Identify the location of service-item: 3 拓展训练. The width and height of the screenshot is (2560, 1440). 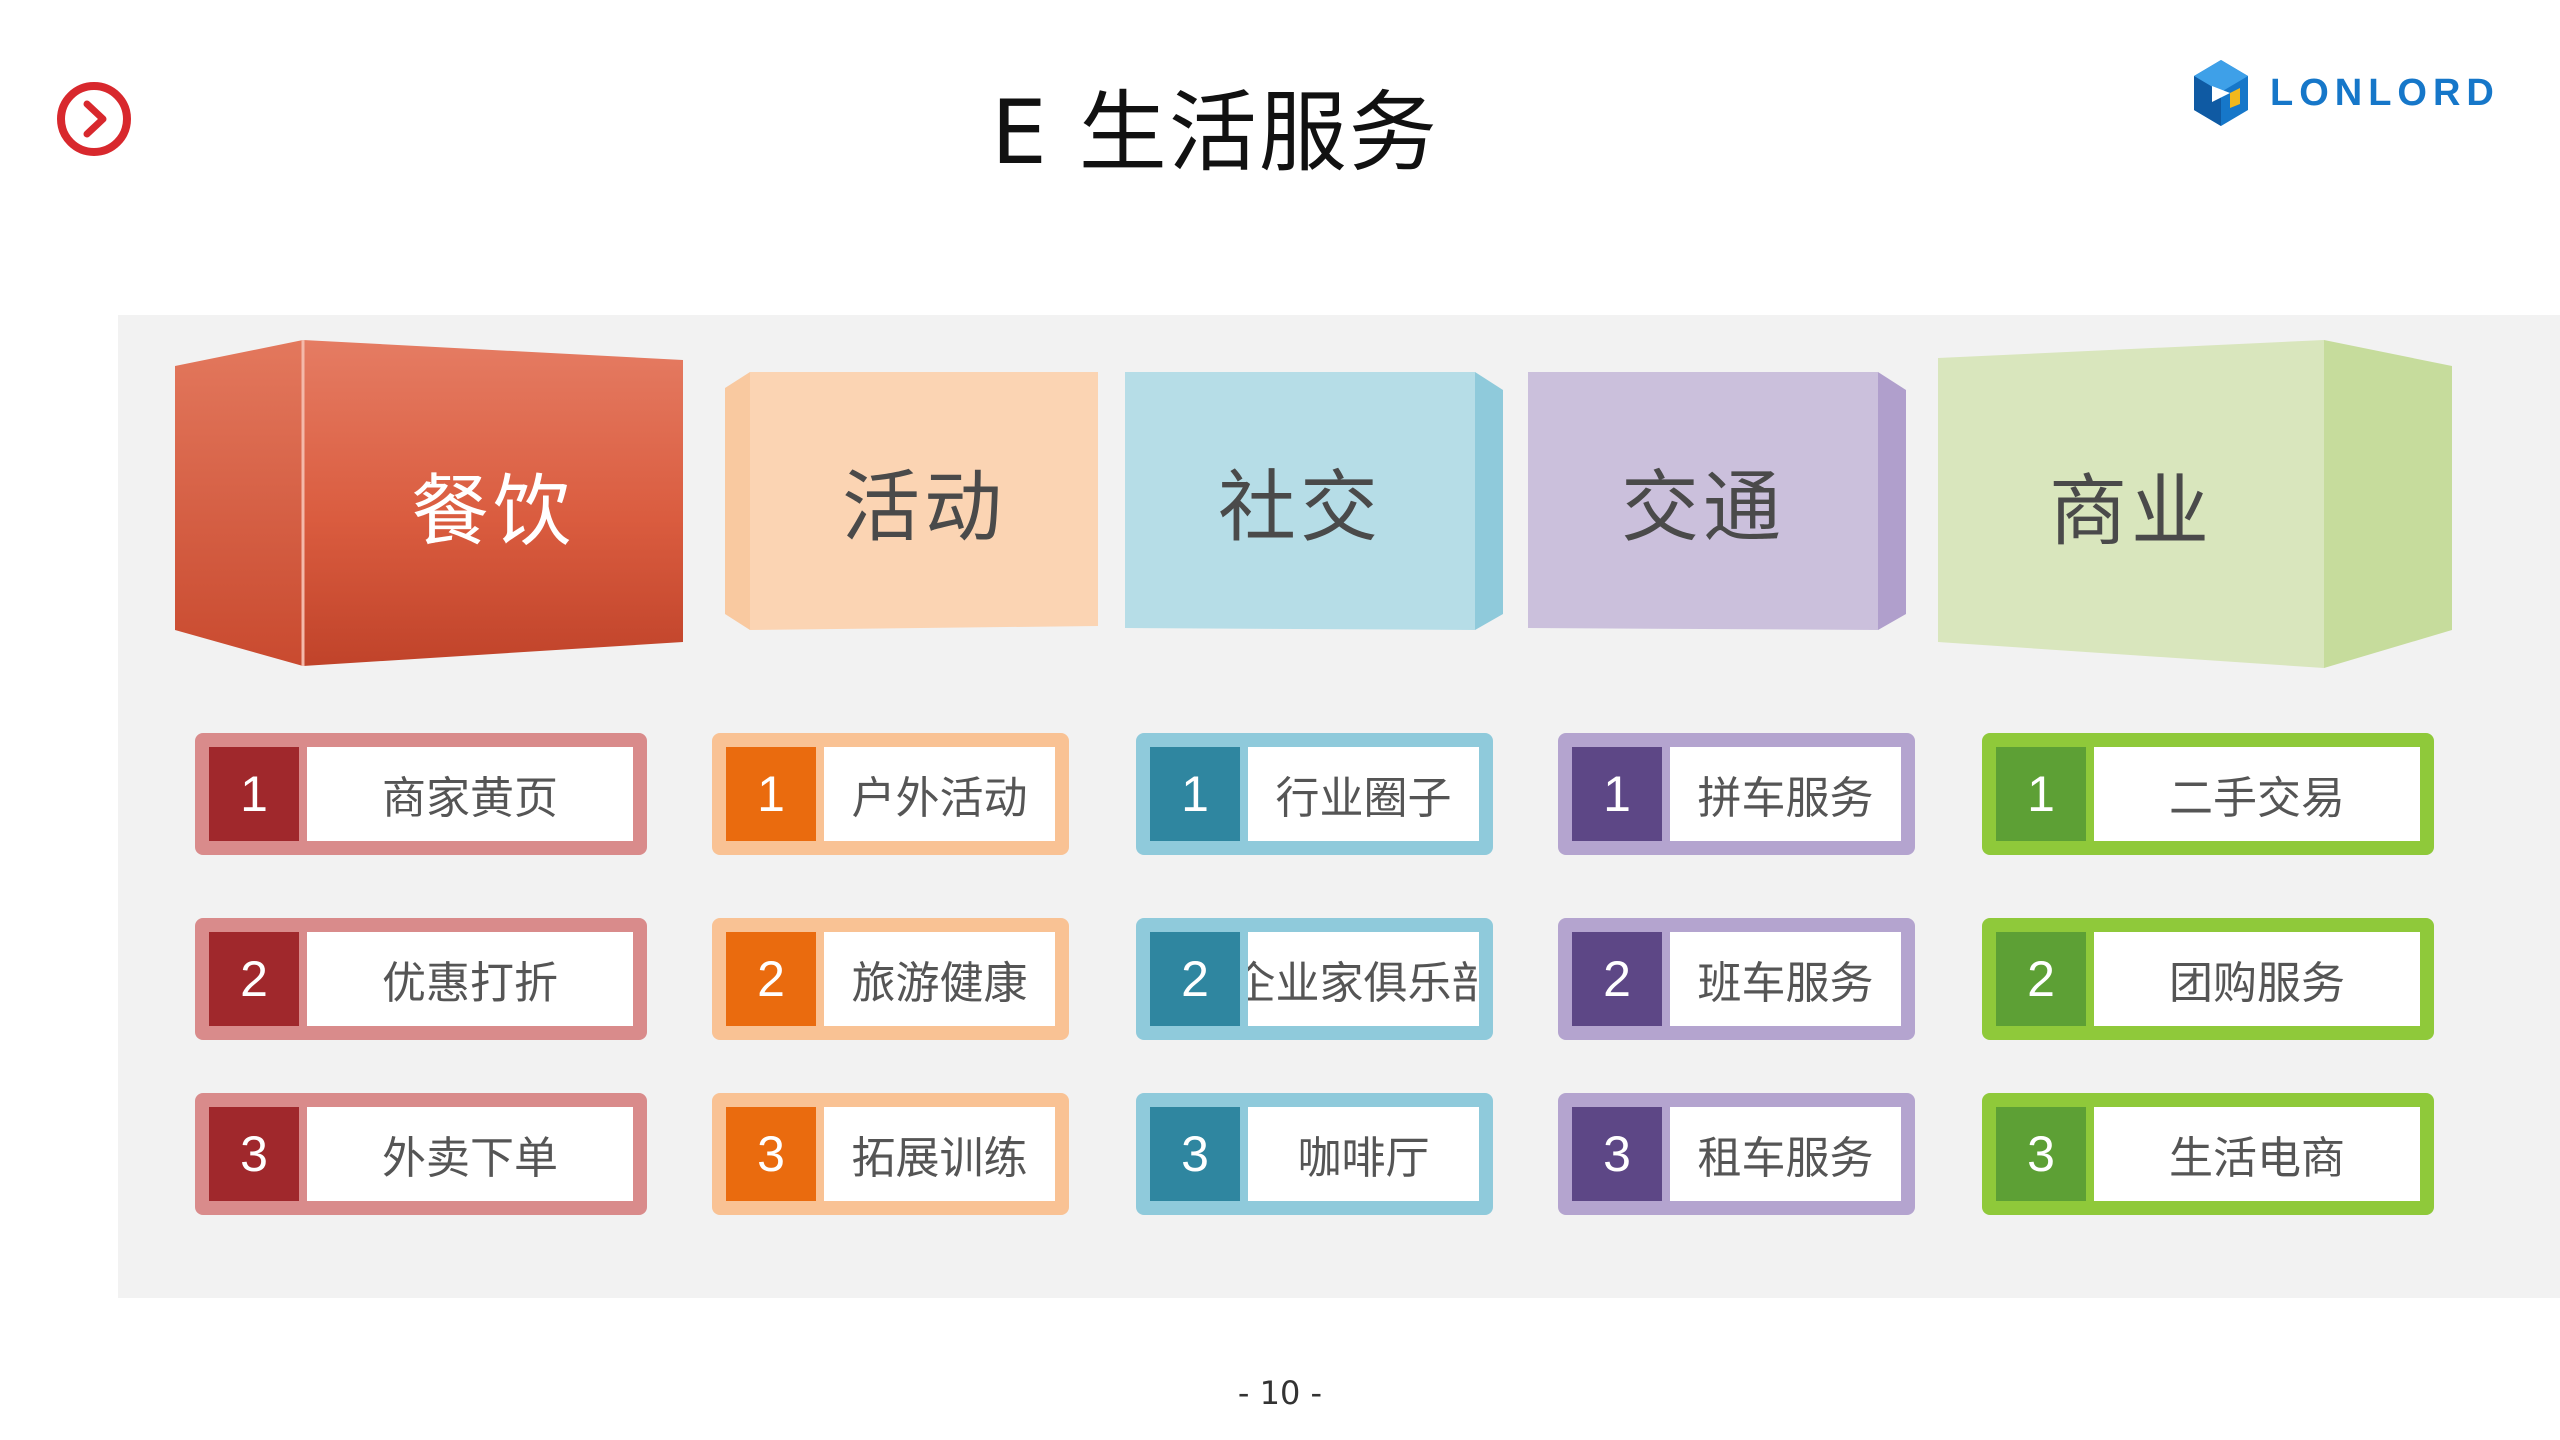
(890, 1154).